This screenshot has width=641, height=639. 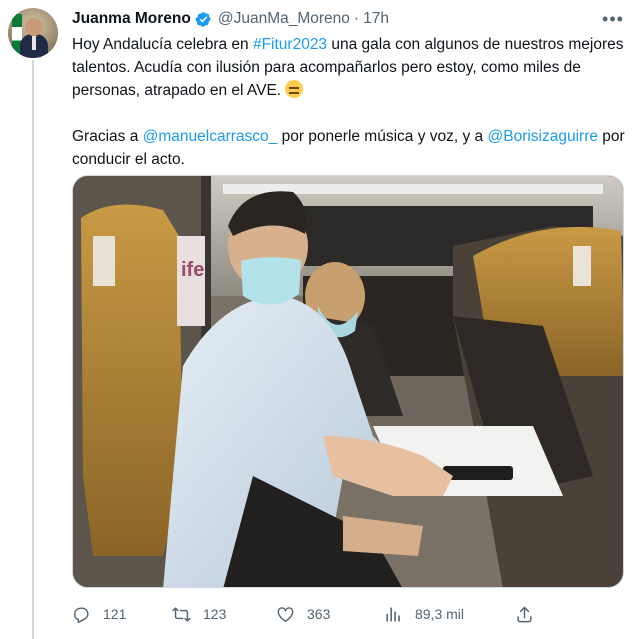 What do you see at coordinates (181, 614) in the screenshot?
I see `retweet-icon` at bounding box center [181, 614].